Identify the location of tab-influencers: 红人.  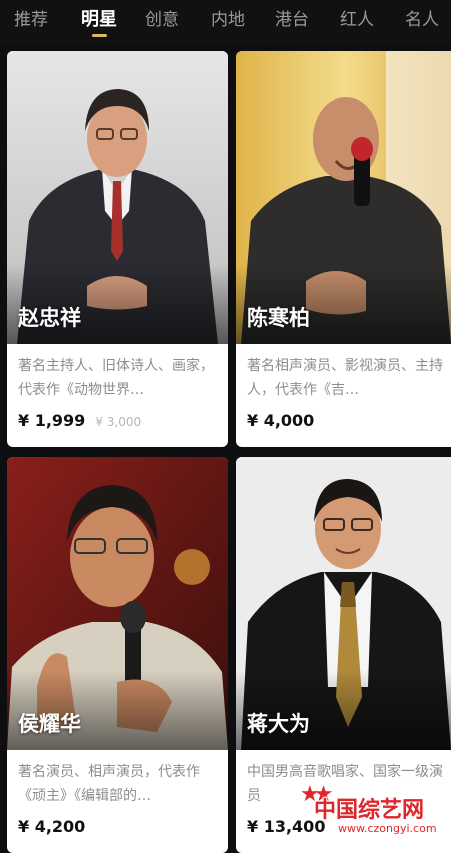
(357, 20).